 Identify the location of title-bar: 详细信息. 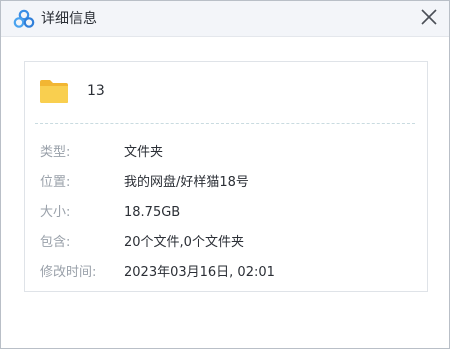
(225, 19).